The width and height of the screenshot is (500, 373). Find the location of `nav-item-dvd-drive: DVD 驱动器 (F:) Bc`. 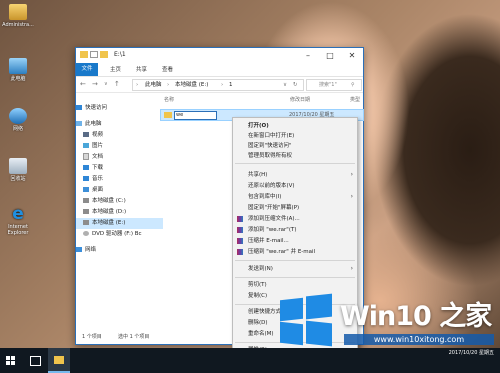

nav-item-dvd-drive: DVD 驱动器 (F:) Bc is located at coordinates (119, 234).